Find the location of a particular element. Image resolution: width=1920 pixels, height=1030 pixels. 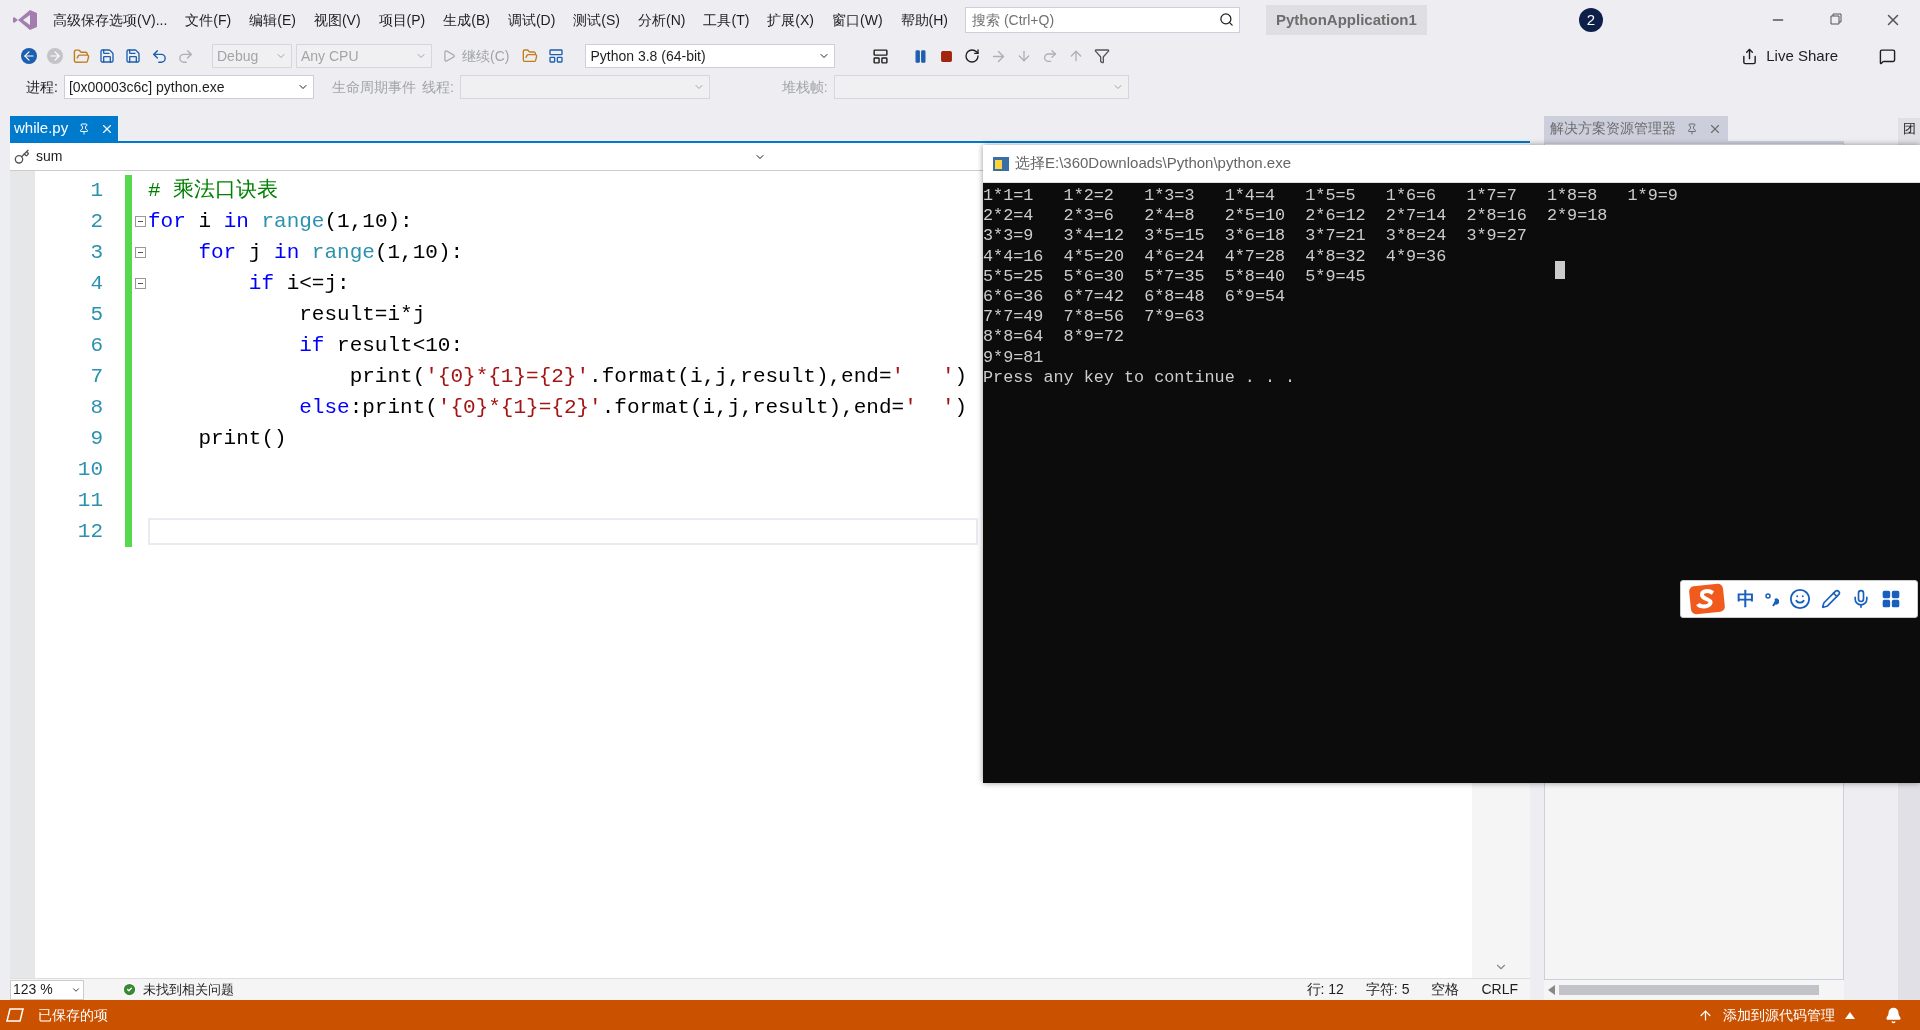

text-cursor is located at coordinates (1560, 270).